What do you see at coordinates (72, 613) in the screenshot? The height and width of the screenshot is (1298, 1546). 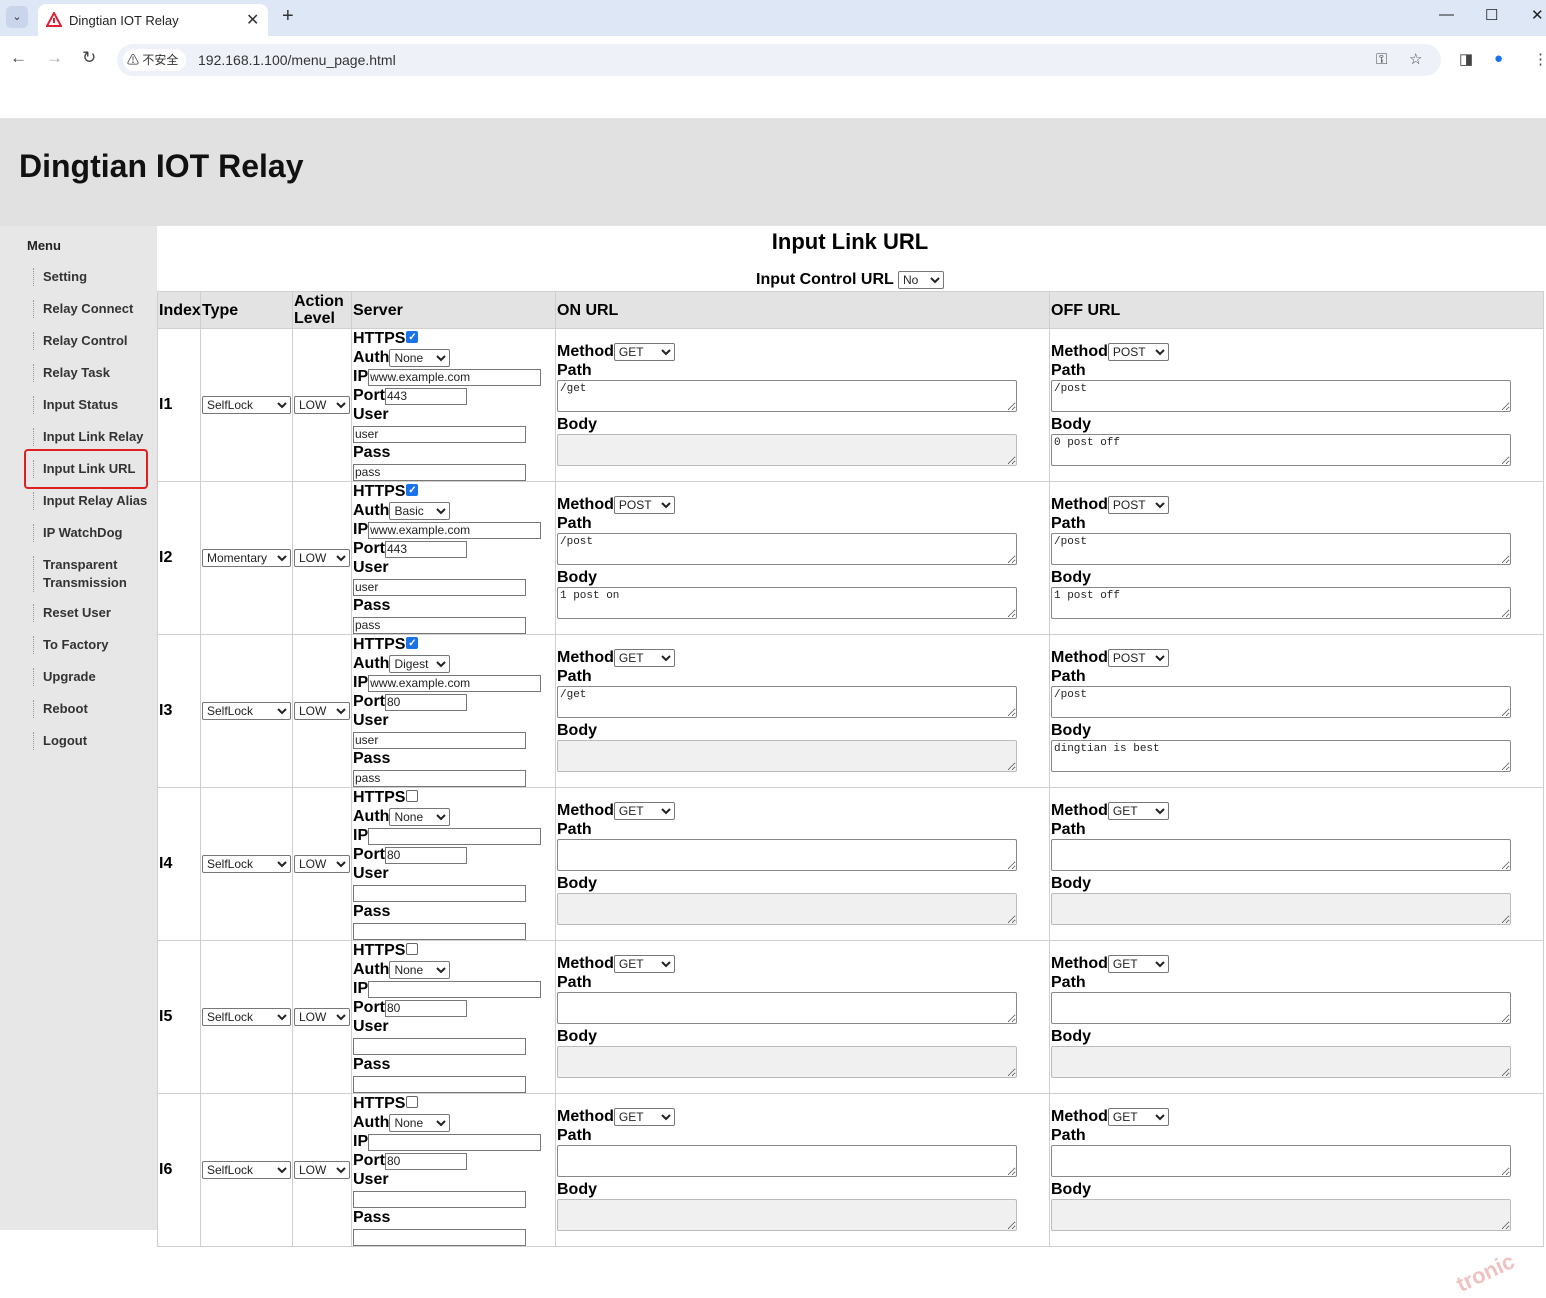 I see `menu-item: Reset User` at bounding box center [72, 613].